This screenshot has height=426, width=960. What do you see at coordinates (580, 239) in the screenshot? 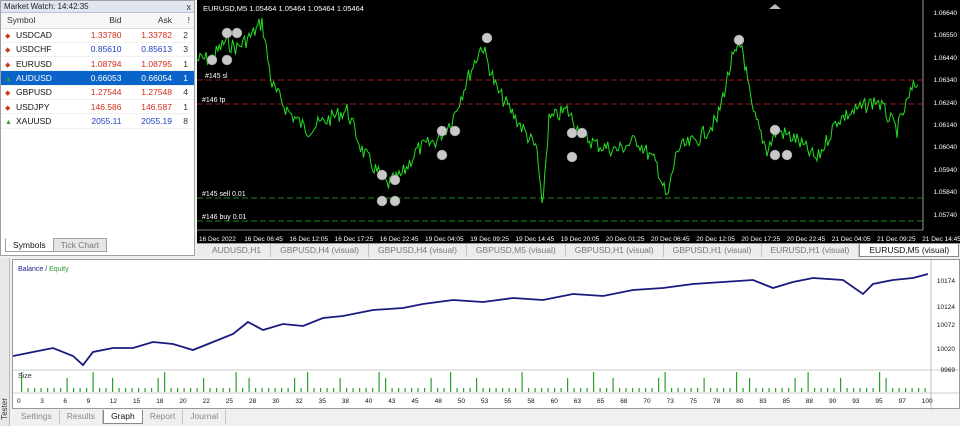
I see `time-axis-label: 19 Dec 20:05` at bounding box center [580, 239].